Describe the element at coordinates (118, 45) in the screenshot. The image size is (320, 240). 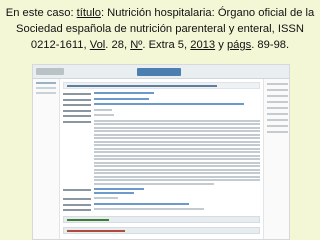
I see `vol-text: . 28,` at that location.